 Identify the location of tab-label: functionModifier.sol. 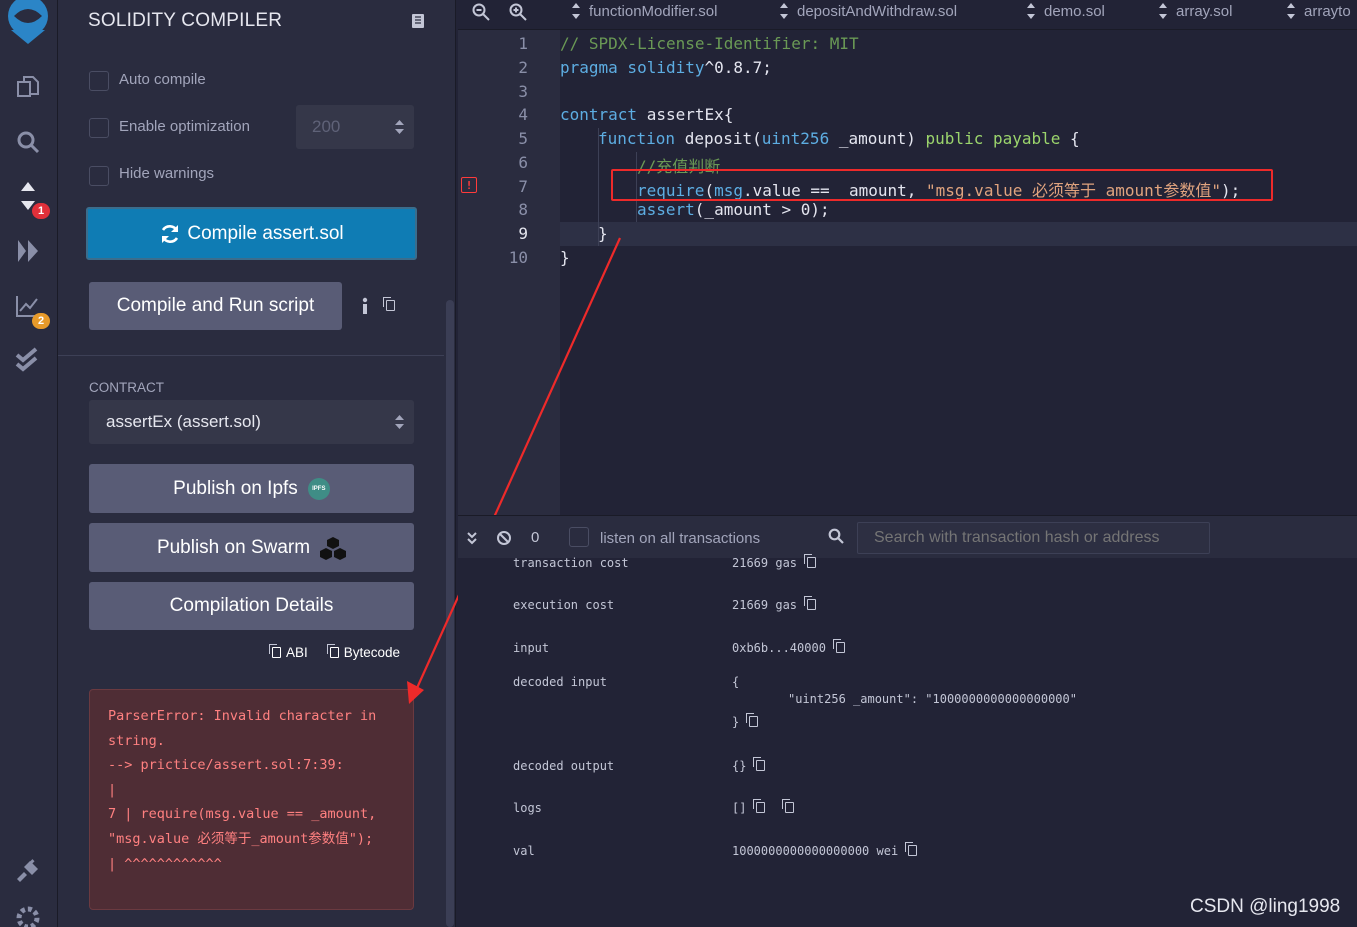
(653, 11).